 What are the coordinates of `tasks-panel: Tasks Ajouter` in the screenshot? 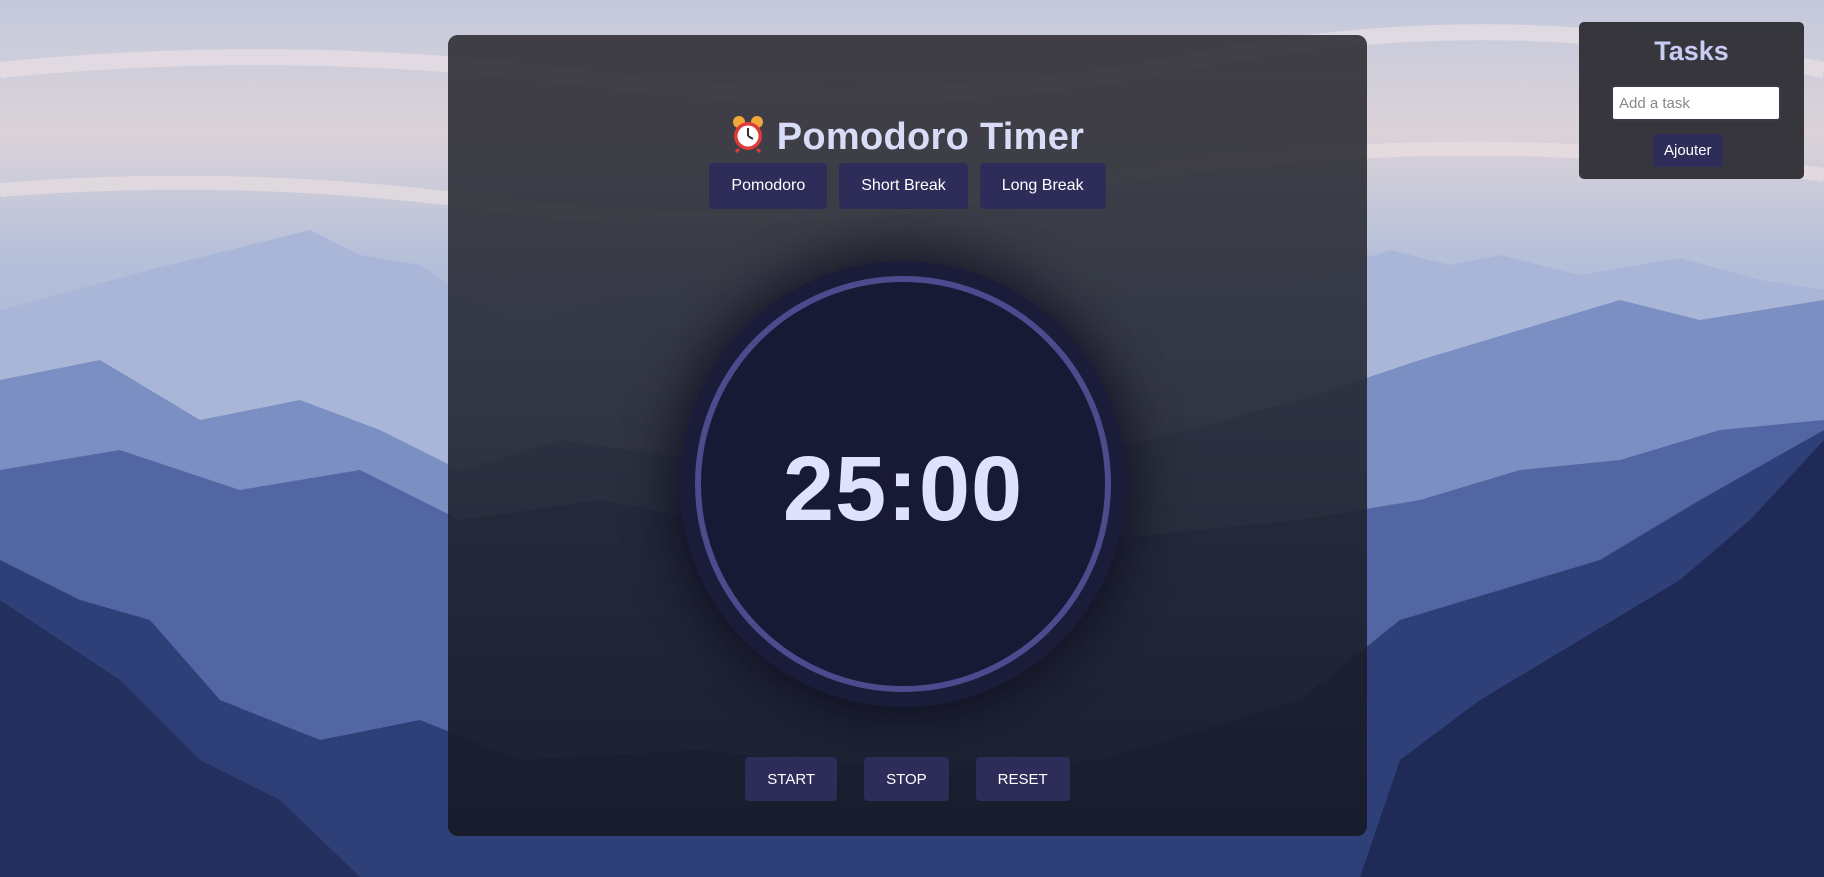 It's located at (1691, 100).